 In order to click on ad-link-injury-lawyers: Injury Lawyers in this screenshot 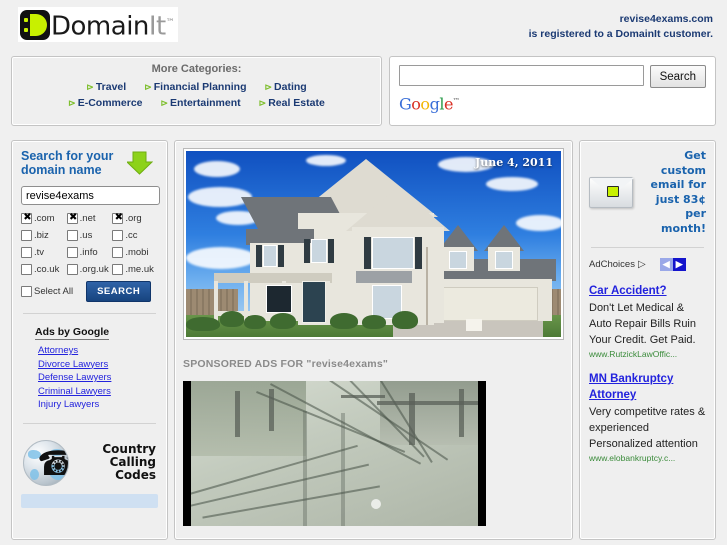, I will do `click(98, 405)`.